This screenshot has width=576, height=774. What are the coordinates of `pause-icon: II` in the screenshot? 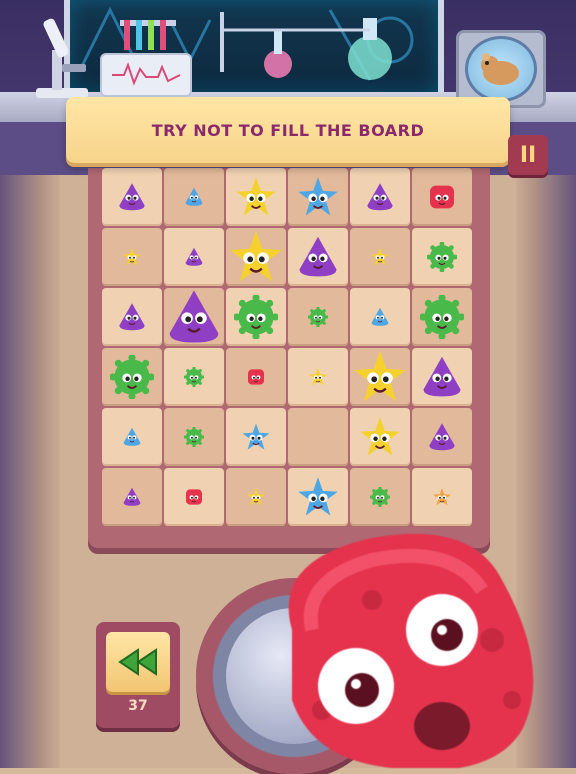 It's located at (528, 155).